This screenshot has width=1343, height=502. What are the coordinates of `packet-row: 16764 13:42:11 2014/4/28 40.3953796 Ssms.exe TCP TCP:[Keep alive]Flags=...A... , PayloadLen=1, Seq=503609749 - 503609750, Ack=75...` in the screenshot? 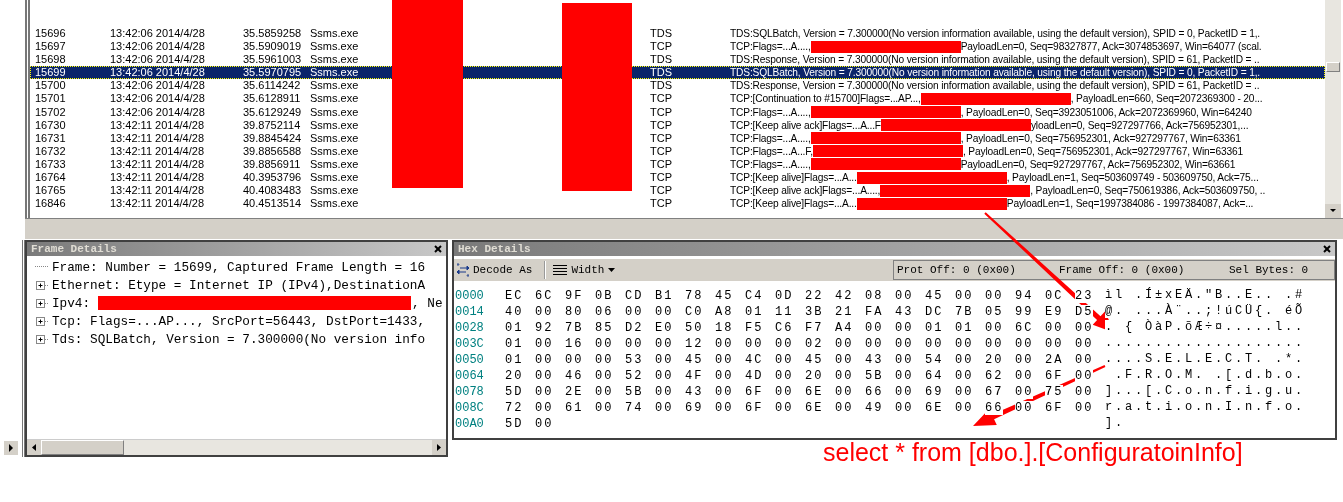 It's located at (677, 178).